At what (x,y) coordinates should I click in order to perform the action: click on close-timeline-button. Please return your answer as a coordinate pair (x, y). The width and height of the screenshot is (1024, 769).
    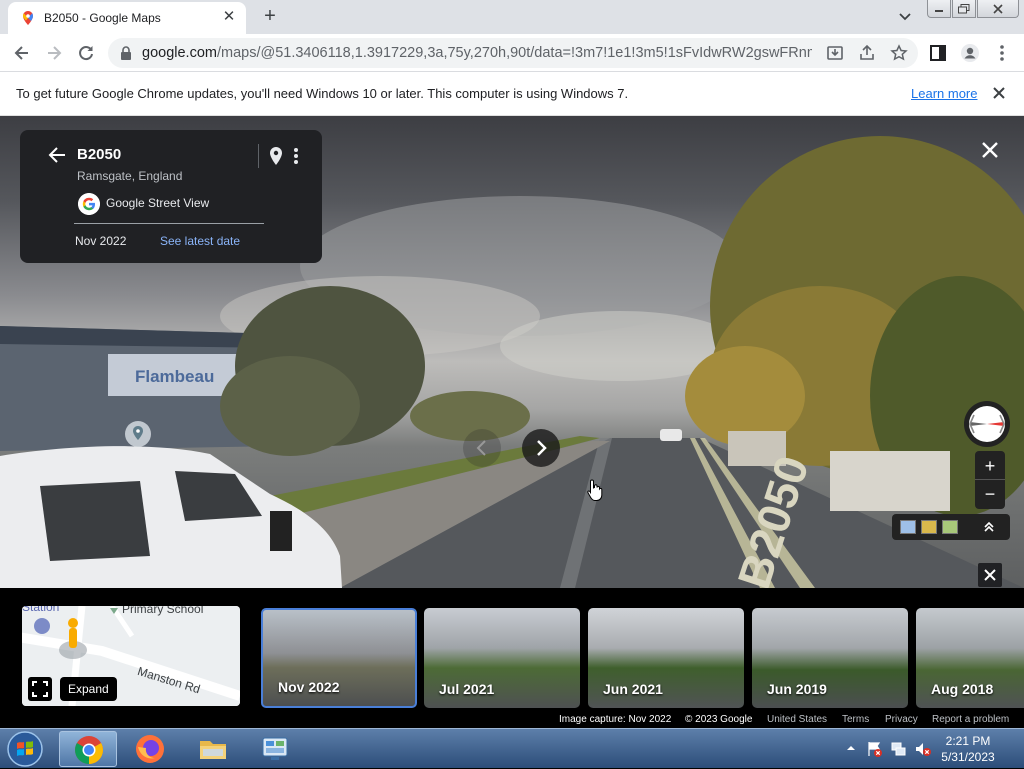
    Looking at the image, I should click on (990, 575).